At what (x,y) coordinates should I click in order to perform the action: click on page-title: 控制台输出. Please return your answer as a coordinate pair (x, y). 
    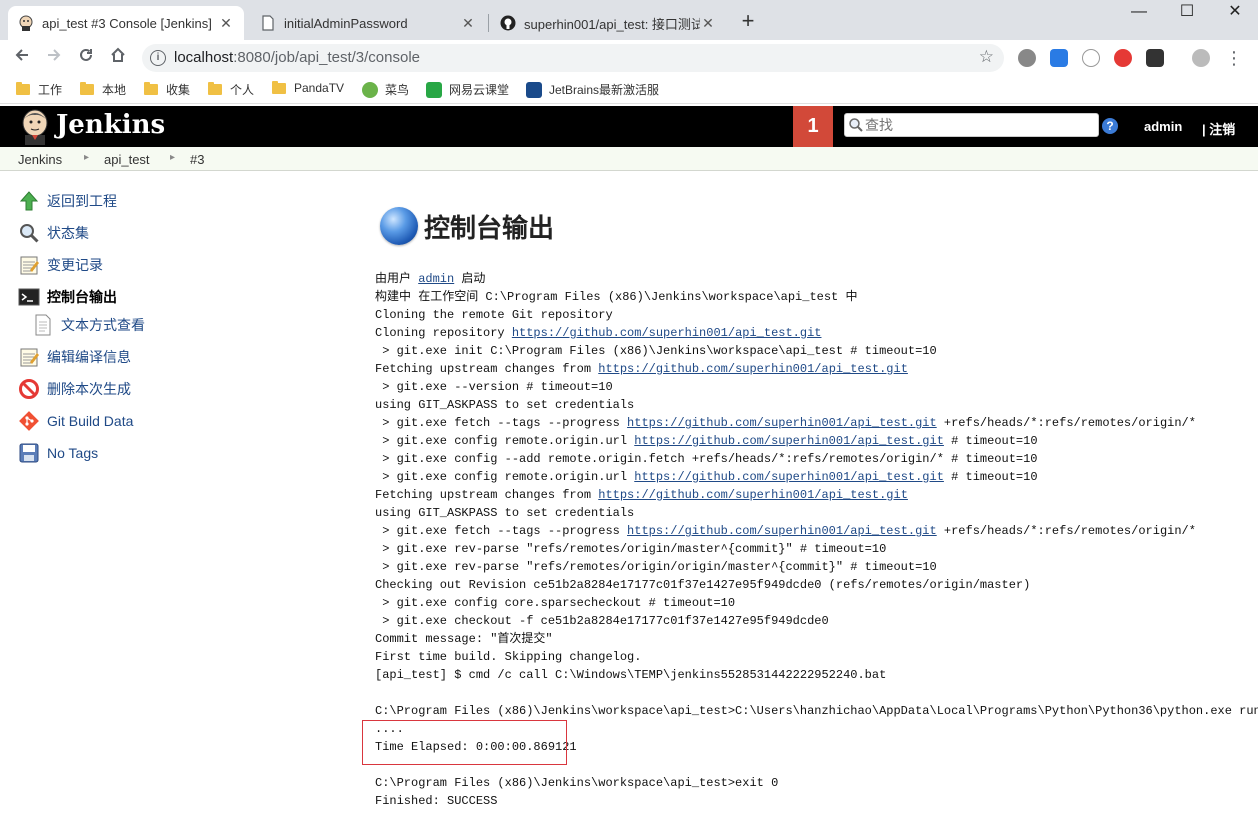
    Looking at the image, I should click on (467, 226).